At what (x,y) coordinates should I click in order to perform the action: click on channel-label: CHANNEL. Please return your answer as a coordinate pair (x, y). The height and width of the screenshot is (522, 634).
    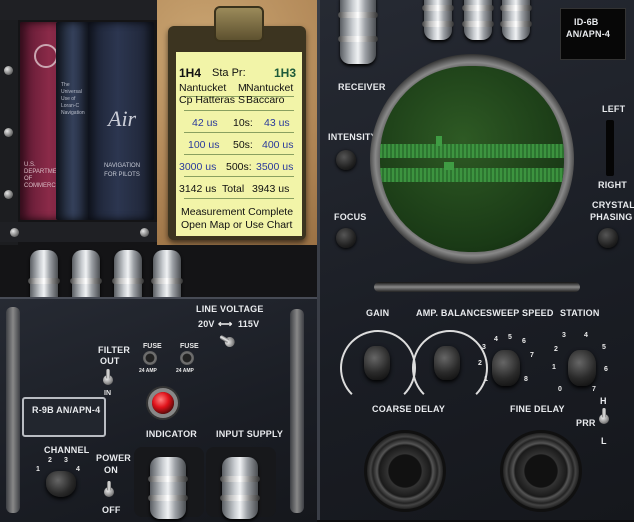
    Looking at the image, I should click on (67, 450).